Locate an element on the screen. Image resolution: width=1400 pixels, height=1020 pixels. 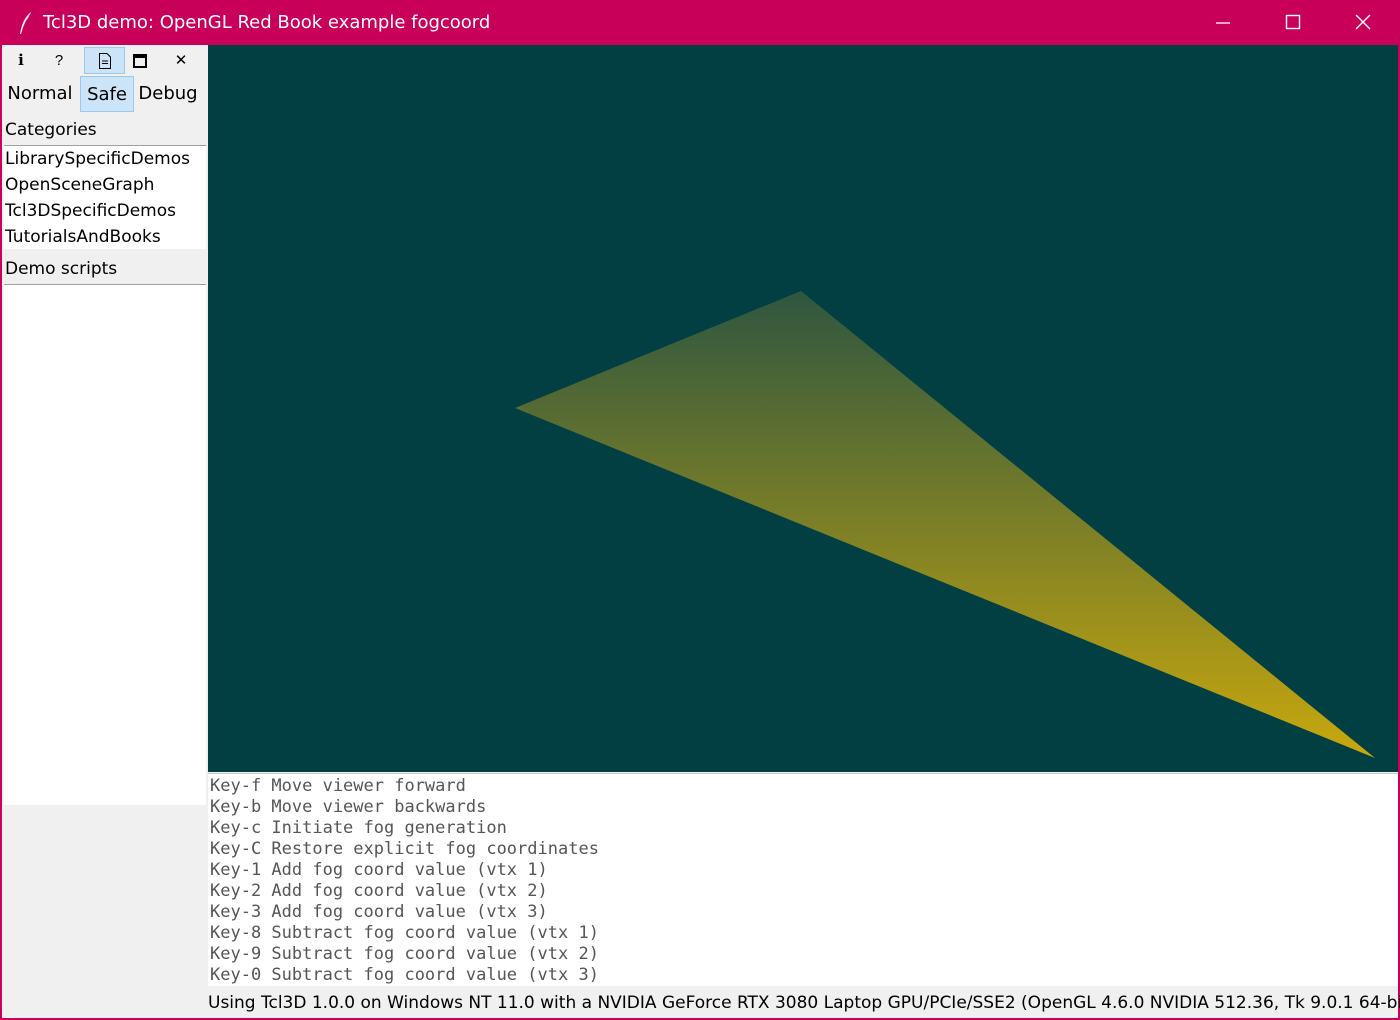
help-icon: ? is located at coordinates (59, 60).